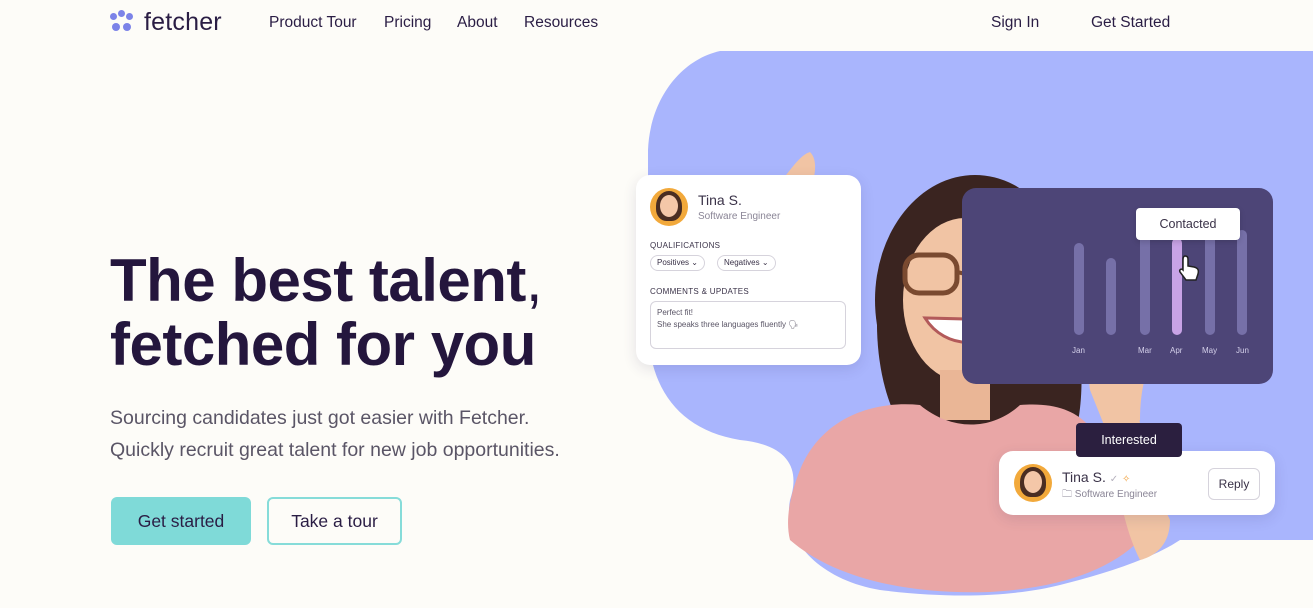 The height and width of the screenshot is (608, 1313). I want to click on bar-may, so click(1210, 283).